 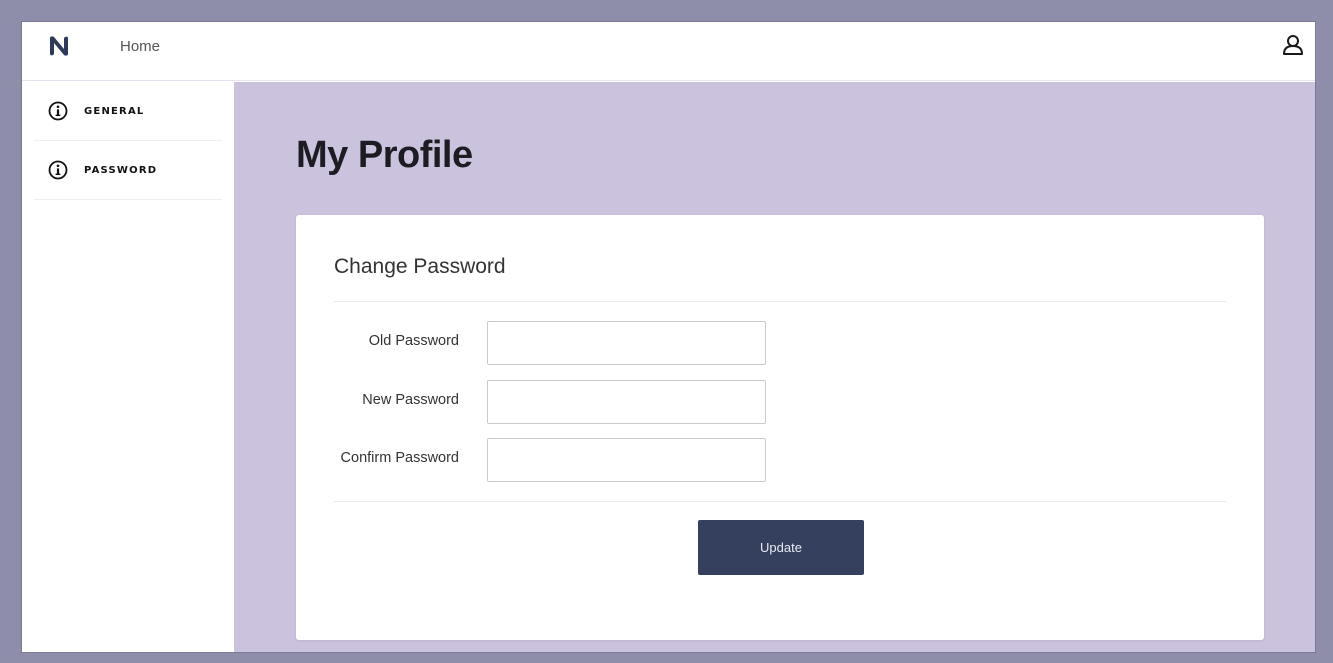 What do you see at coordinates (780, 343) in the screenshot?
I see `old-password-row: Old Password` at bounding box center [780, 343].